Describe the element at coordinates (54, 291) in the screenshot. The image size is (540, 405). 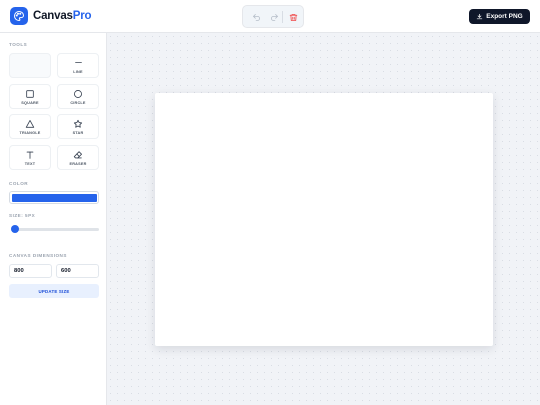
I see `update-size-button: UPDATE SIZE` at that location.